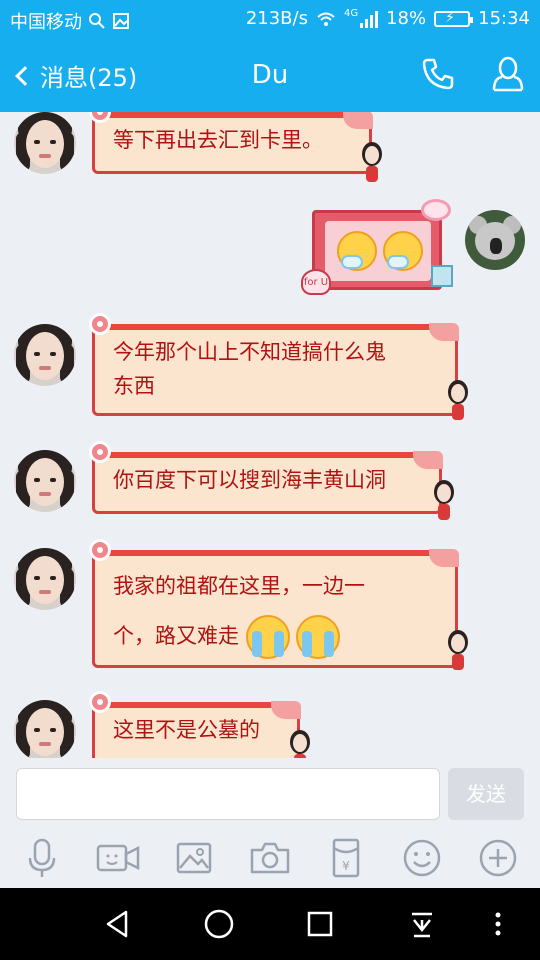 The height and width of the screenshot is (960, 540). What do you see at coordinates (369, 19) in the screenshot?
I see `signal-icon` at bounding box center [369, 19].